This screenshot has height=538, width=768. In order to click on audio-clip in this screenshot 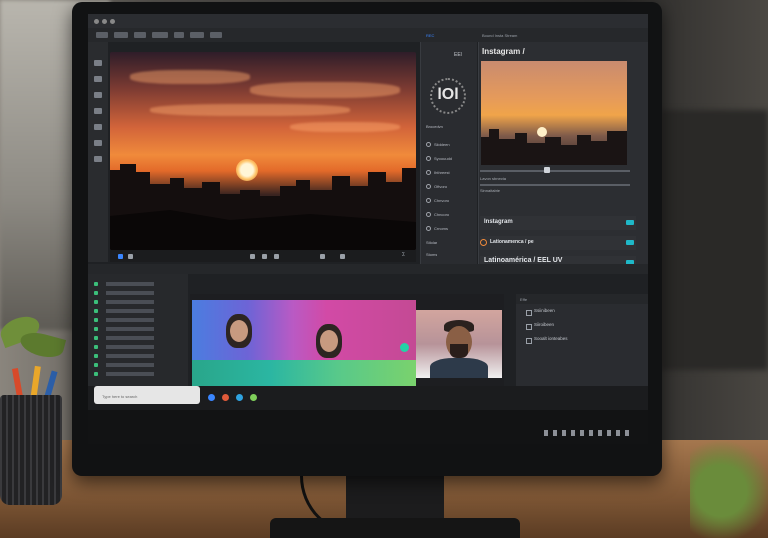, I will do `click(304, 373)`.